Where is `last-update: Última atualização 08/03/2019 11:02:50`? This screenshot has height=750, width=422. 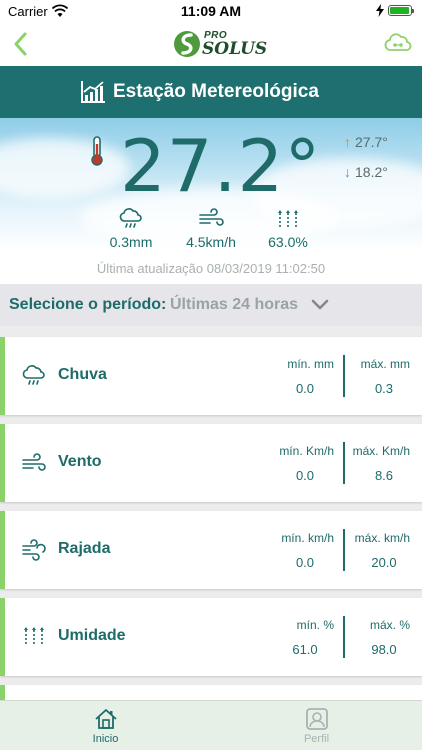
last-update: Última atualização 08/03/2019 11:02:50 is located at coordinates (211, 268).